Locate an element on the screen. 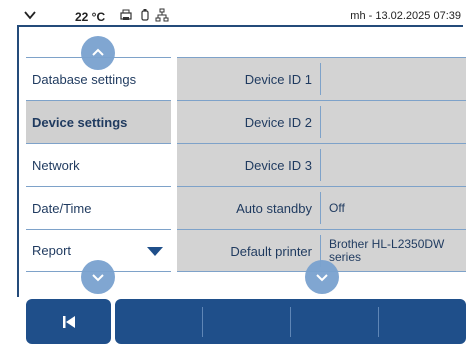 The height and width of the screenshot is (347, 470). setting-value: Brother HL-L2350DW series is located at coordinates (396, 251).